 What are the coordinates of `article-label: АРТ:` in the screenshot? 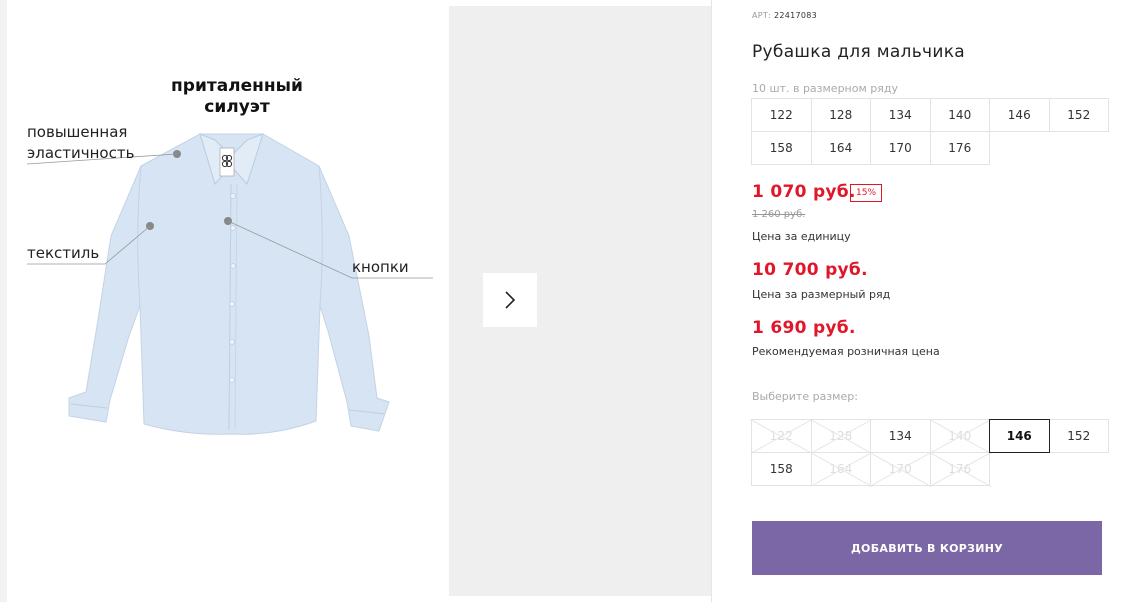 It's located at (762, 15).